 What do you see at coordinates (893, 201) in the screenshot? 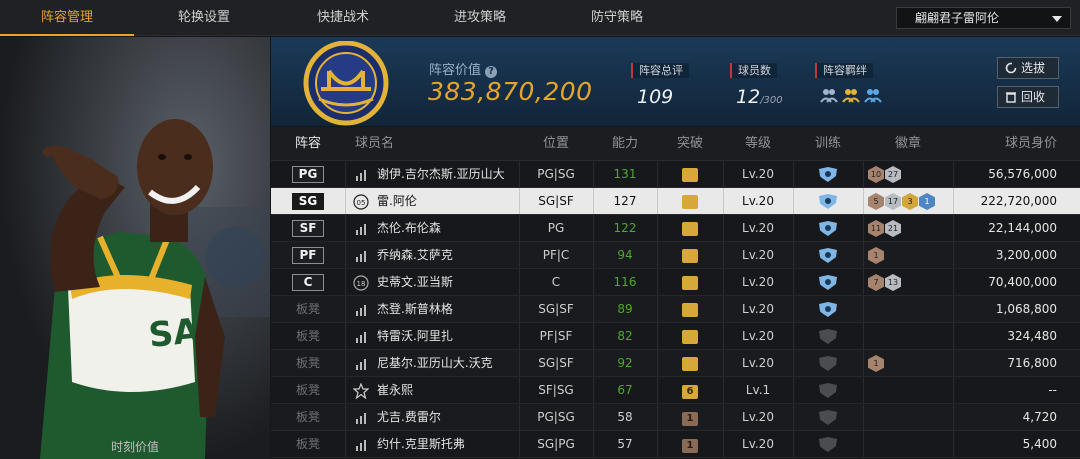
I see `badge-hex-icon: 17` at bounding box center [893, 201].